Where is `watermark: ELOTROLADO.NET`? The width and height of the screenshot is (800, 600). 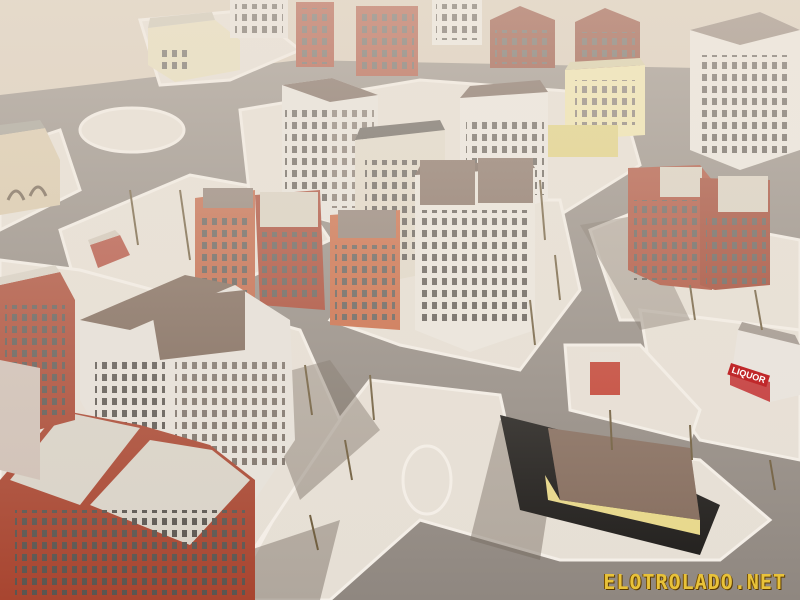
watermark: ELOTROLADO.NET is located at coordinates (694, 582).